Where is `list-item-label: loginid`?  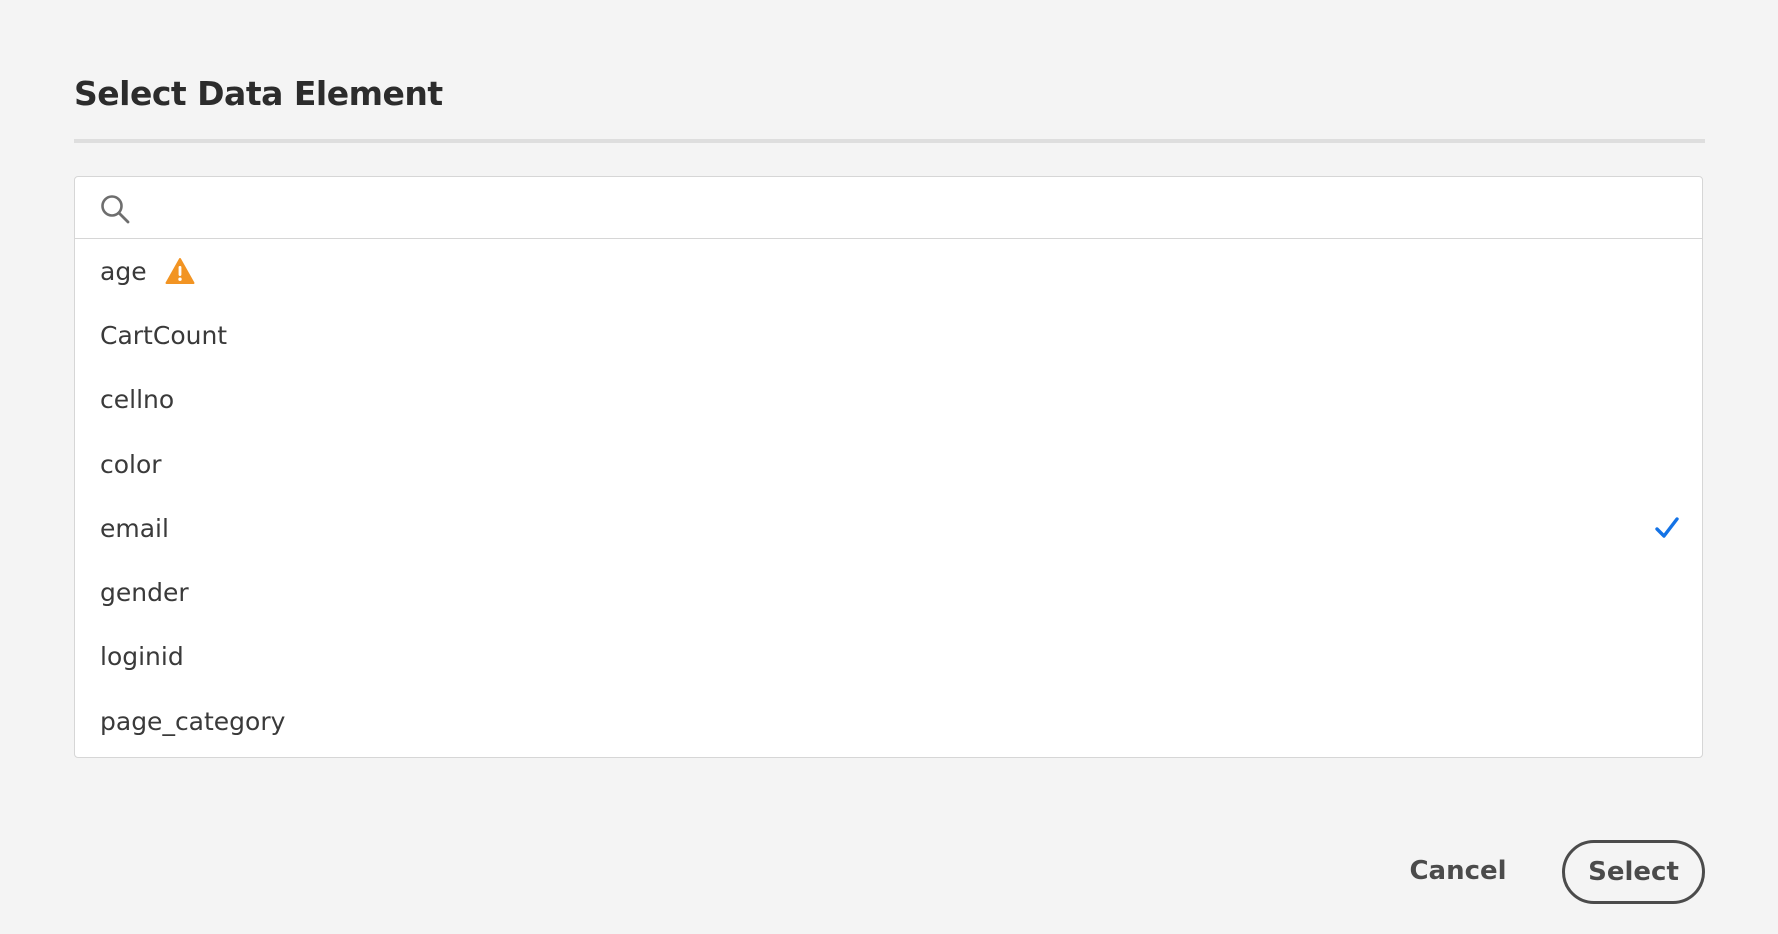
list-item-label: loginid is located at coordinates (142, 657).